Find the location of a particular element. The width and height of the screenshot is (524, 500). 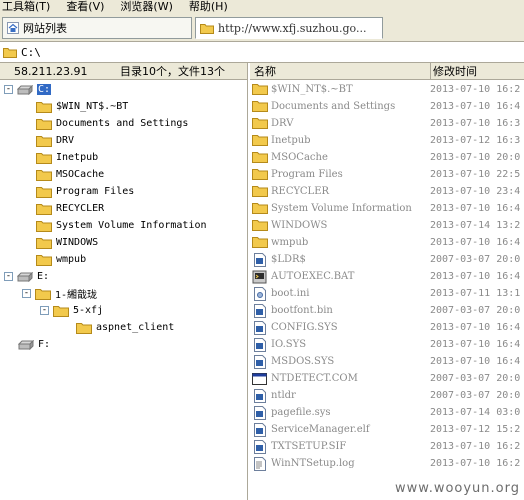

tree-drive-f-label: F: is located at coordinates (44, 344).